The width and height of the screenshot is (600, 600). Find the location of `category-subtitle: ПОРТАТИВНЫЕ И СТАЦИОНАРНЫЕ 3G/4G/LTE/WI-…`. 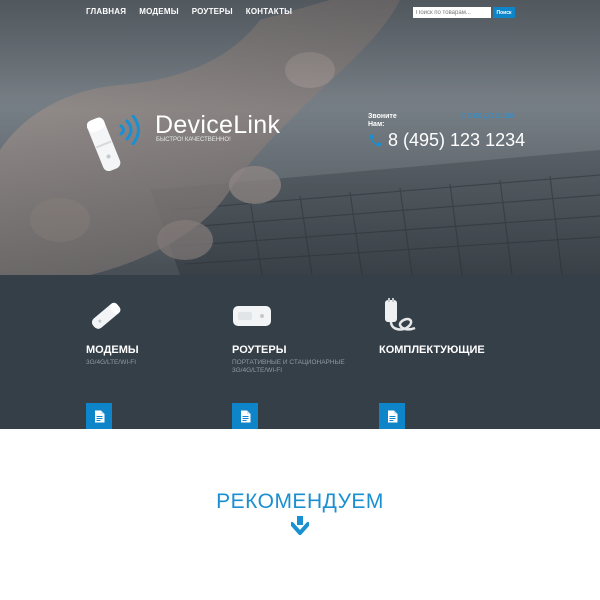

category-subtitle: ПОРТАТИВНЫЕ И СТАЦИОНАРНЫЕ 3G/4G/LTE/WI-… is located at coordinates (288, 366).